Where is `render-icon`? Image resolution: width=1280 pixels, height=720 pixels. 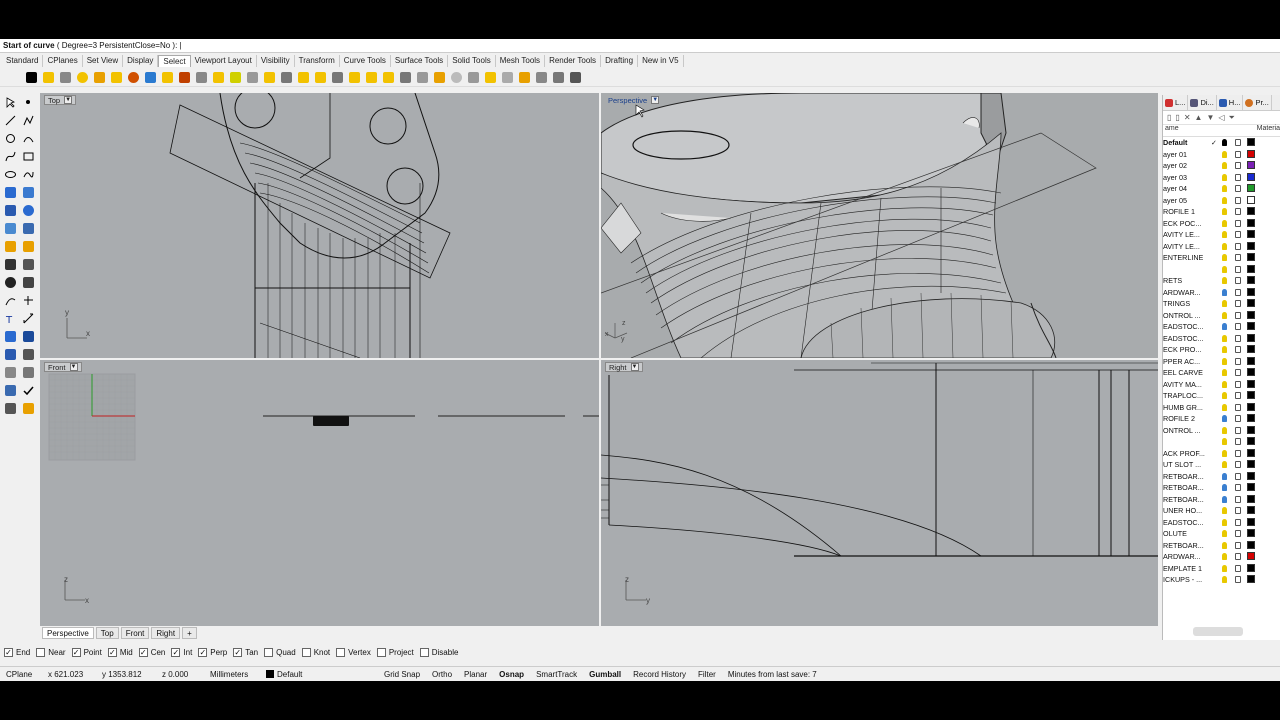
render-icon is located at coordinates (28, 408).